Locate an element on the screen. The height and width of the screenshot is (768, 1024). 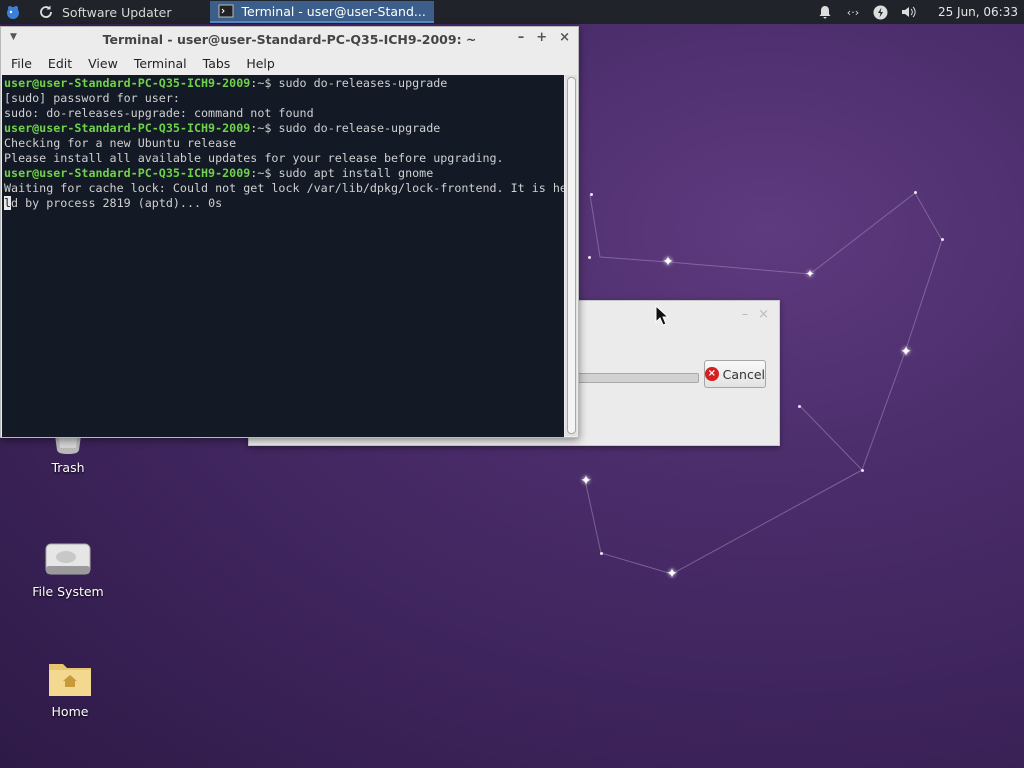
text-cursor: l is located at coordinates (8, 203).